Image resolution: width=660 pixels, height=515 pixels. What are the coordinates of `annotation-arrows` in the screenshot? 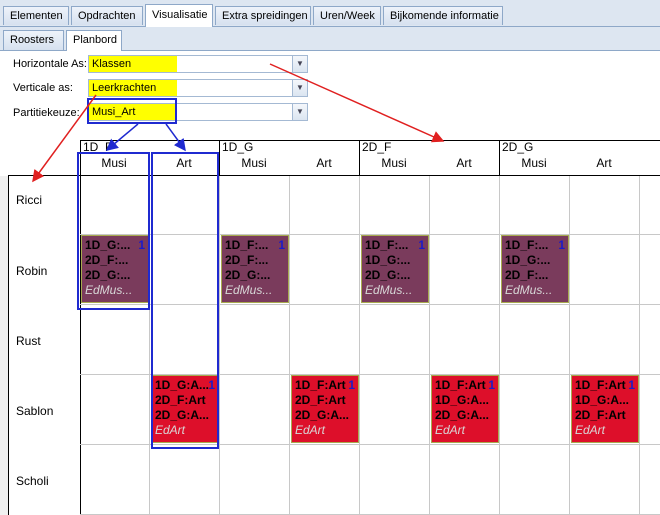 It's located at (238, 123).